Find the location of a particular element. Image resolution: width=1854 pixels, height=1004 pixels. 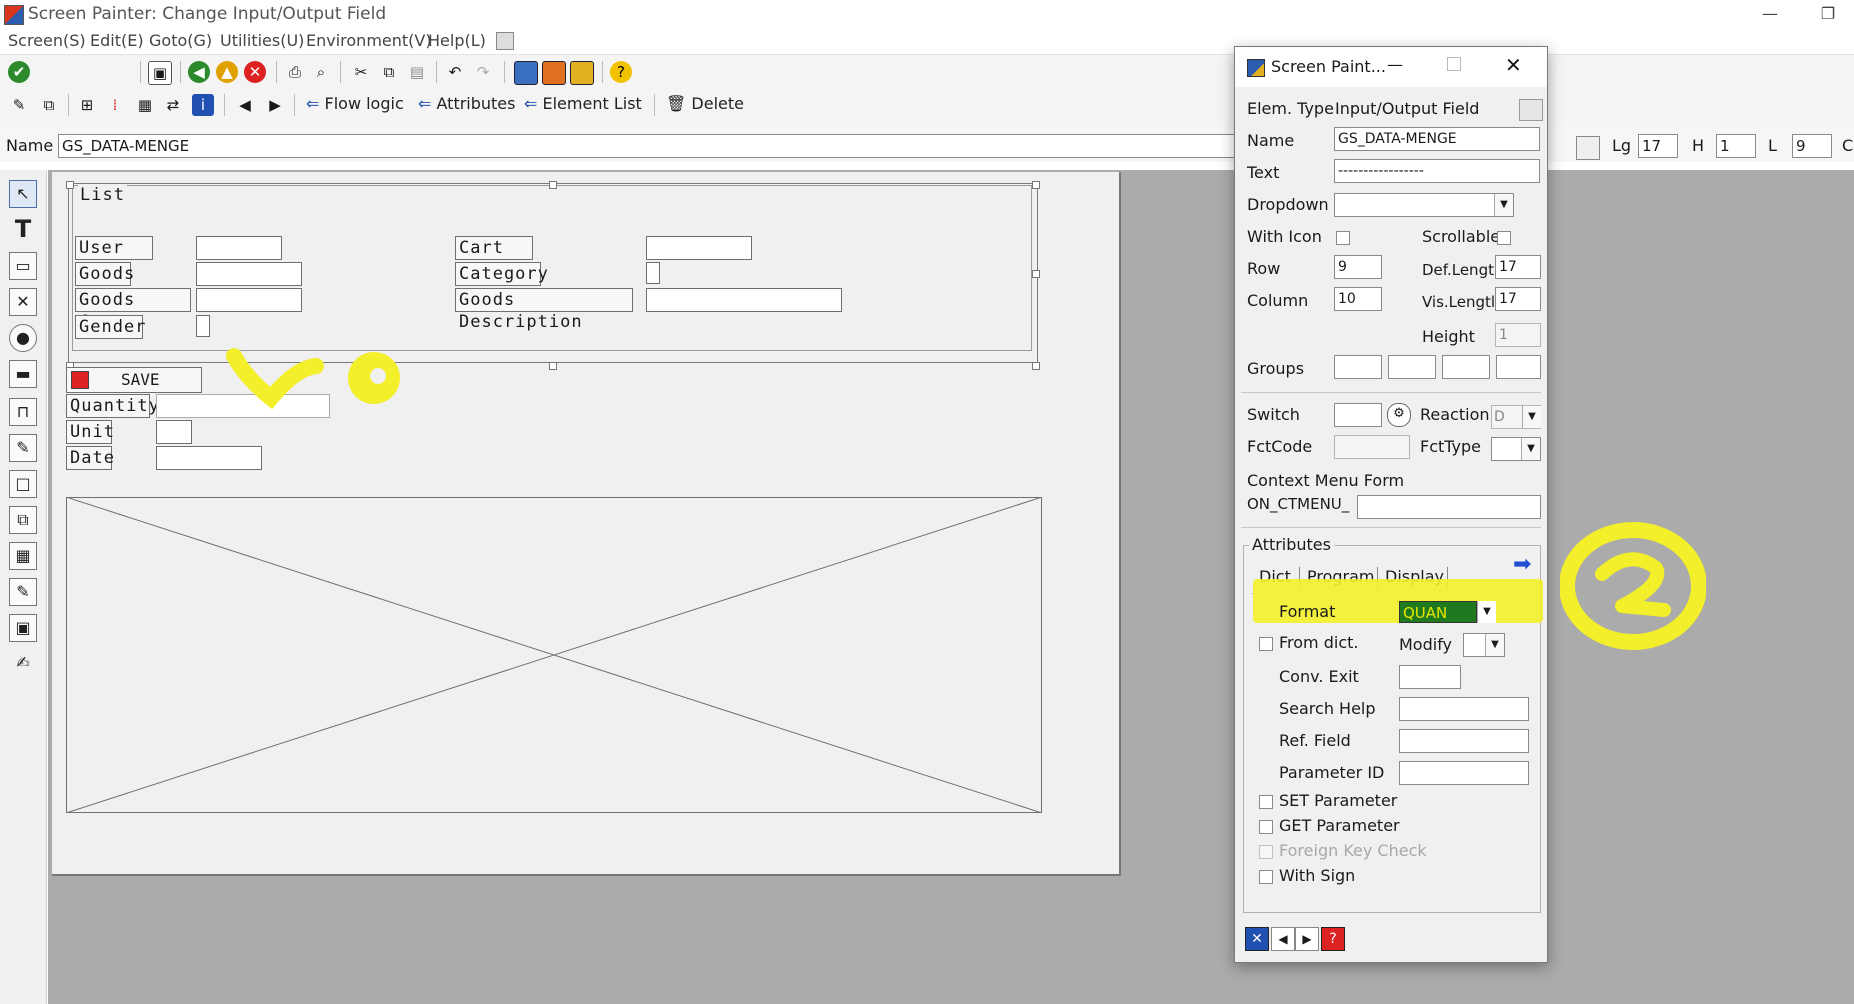

modify-select: ▼ is located at coordinates (1484, 645).